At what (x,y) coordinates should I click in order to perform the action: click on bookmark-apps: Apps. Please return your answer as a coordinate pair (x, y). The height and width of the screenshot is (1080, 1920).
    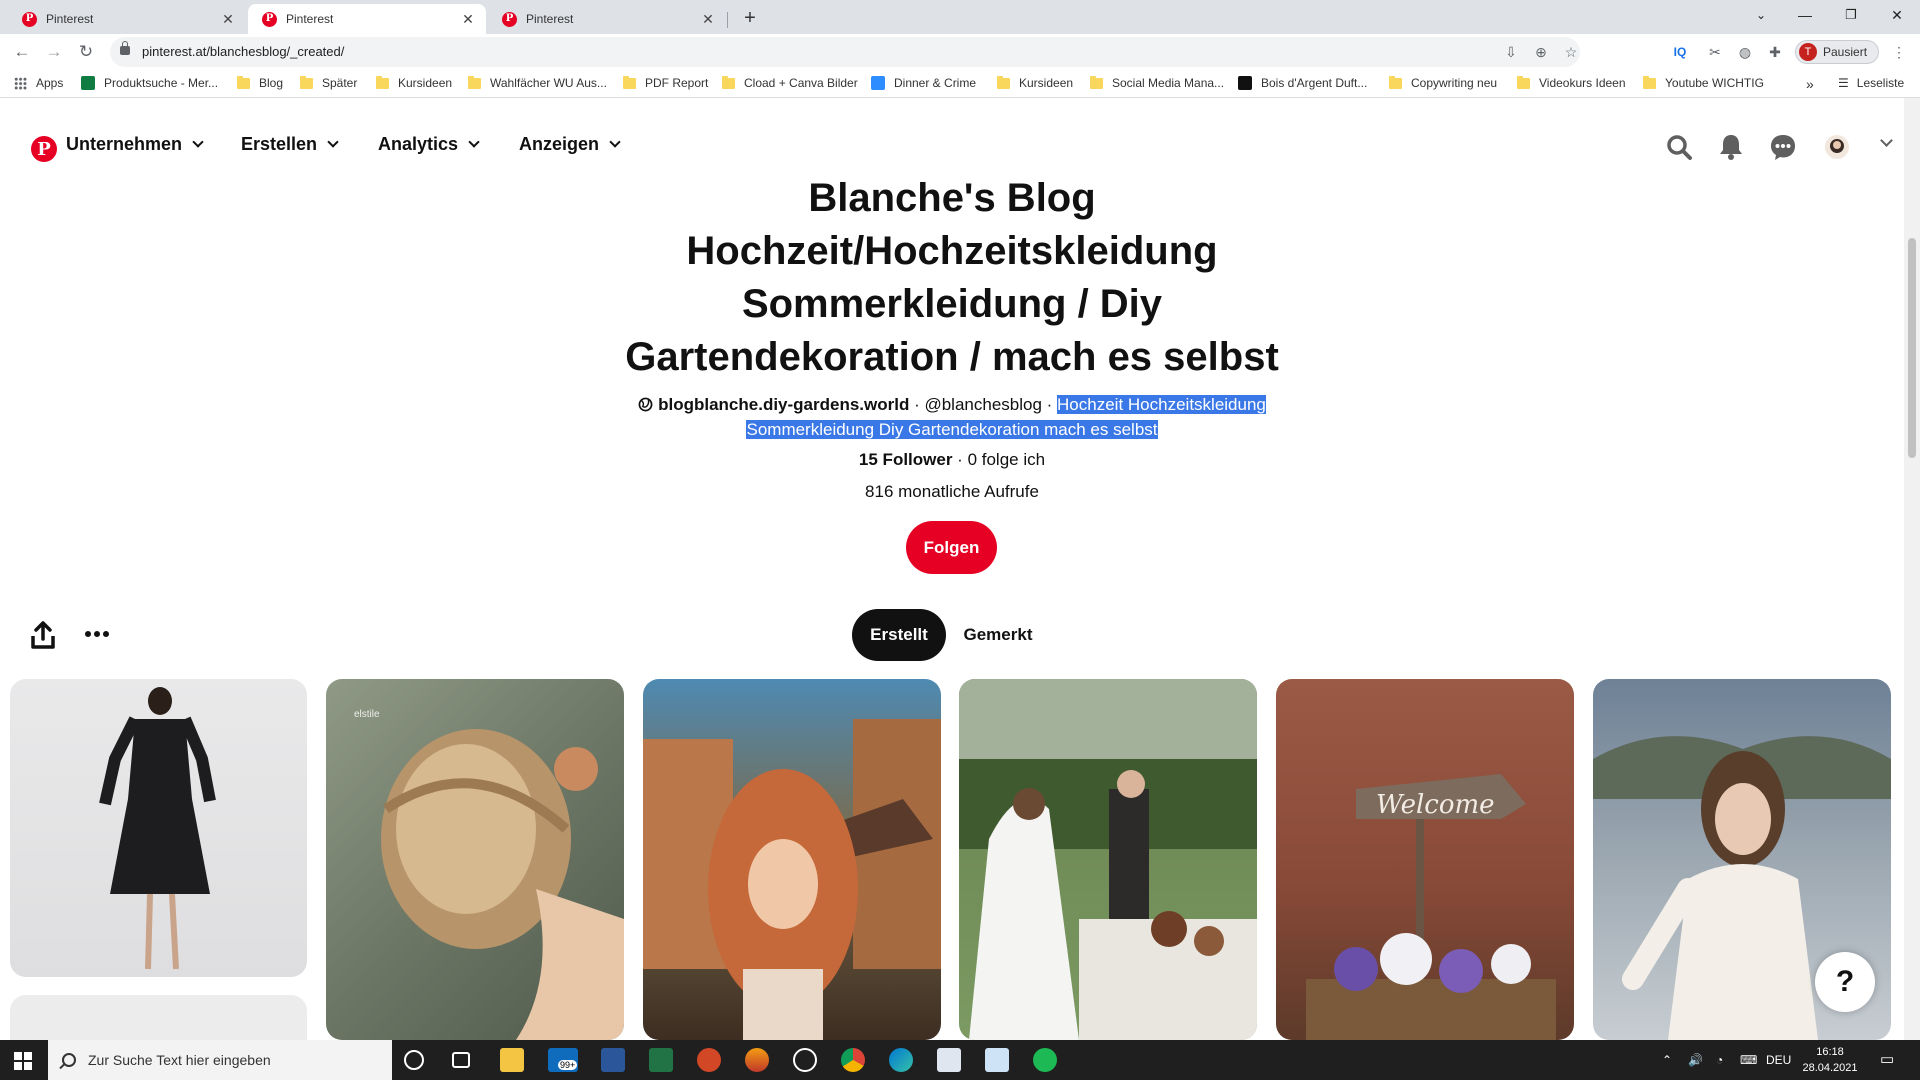
    Looking at the image, I should click on (38, 83).